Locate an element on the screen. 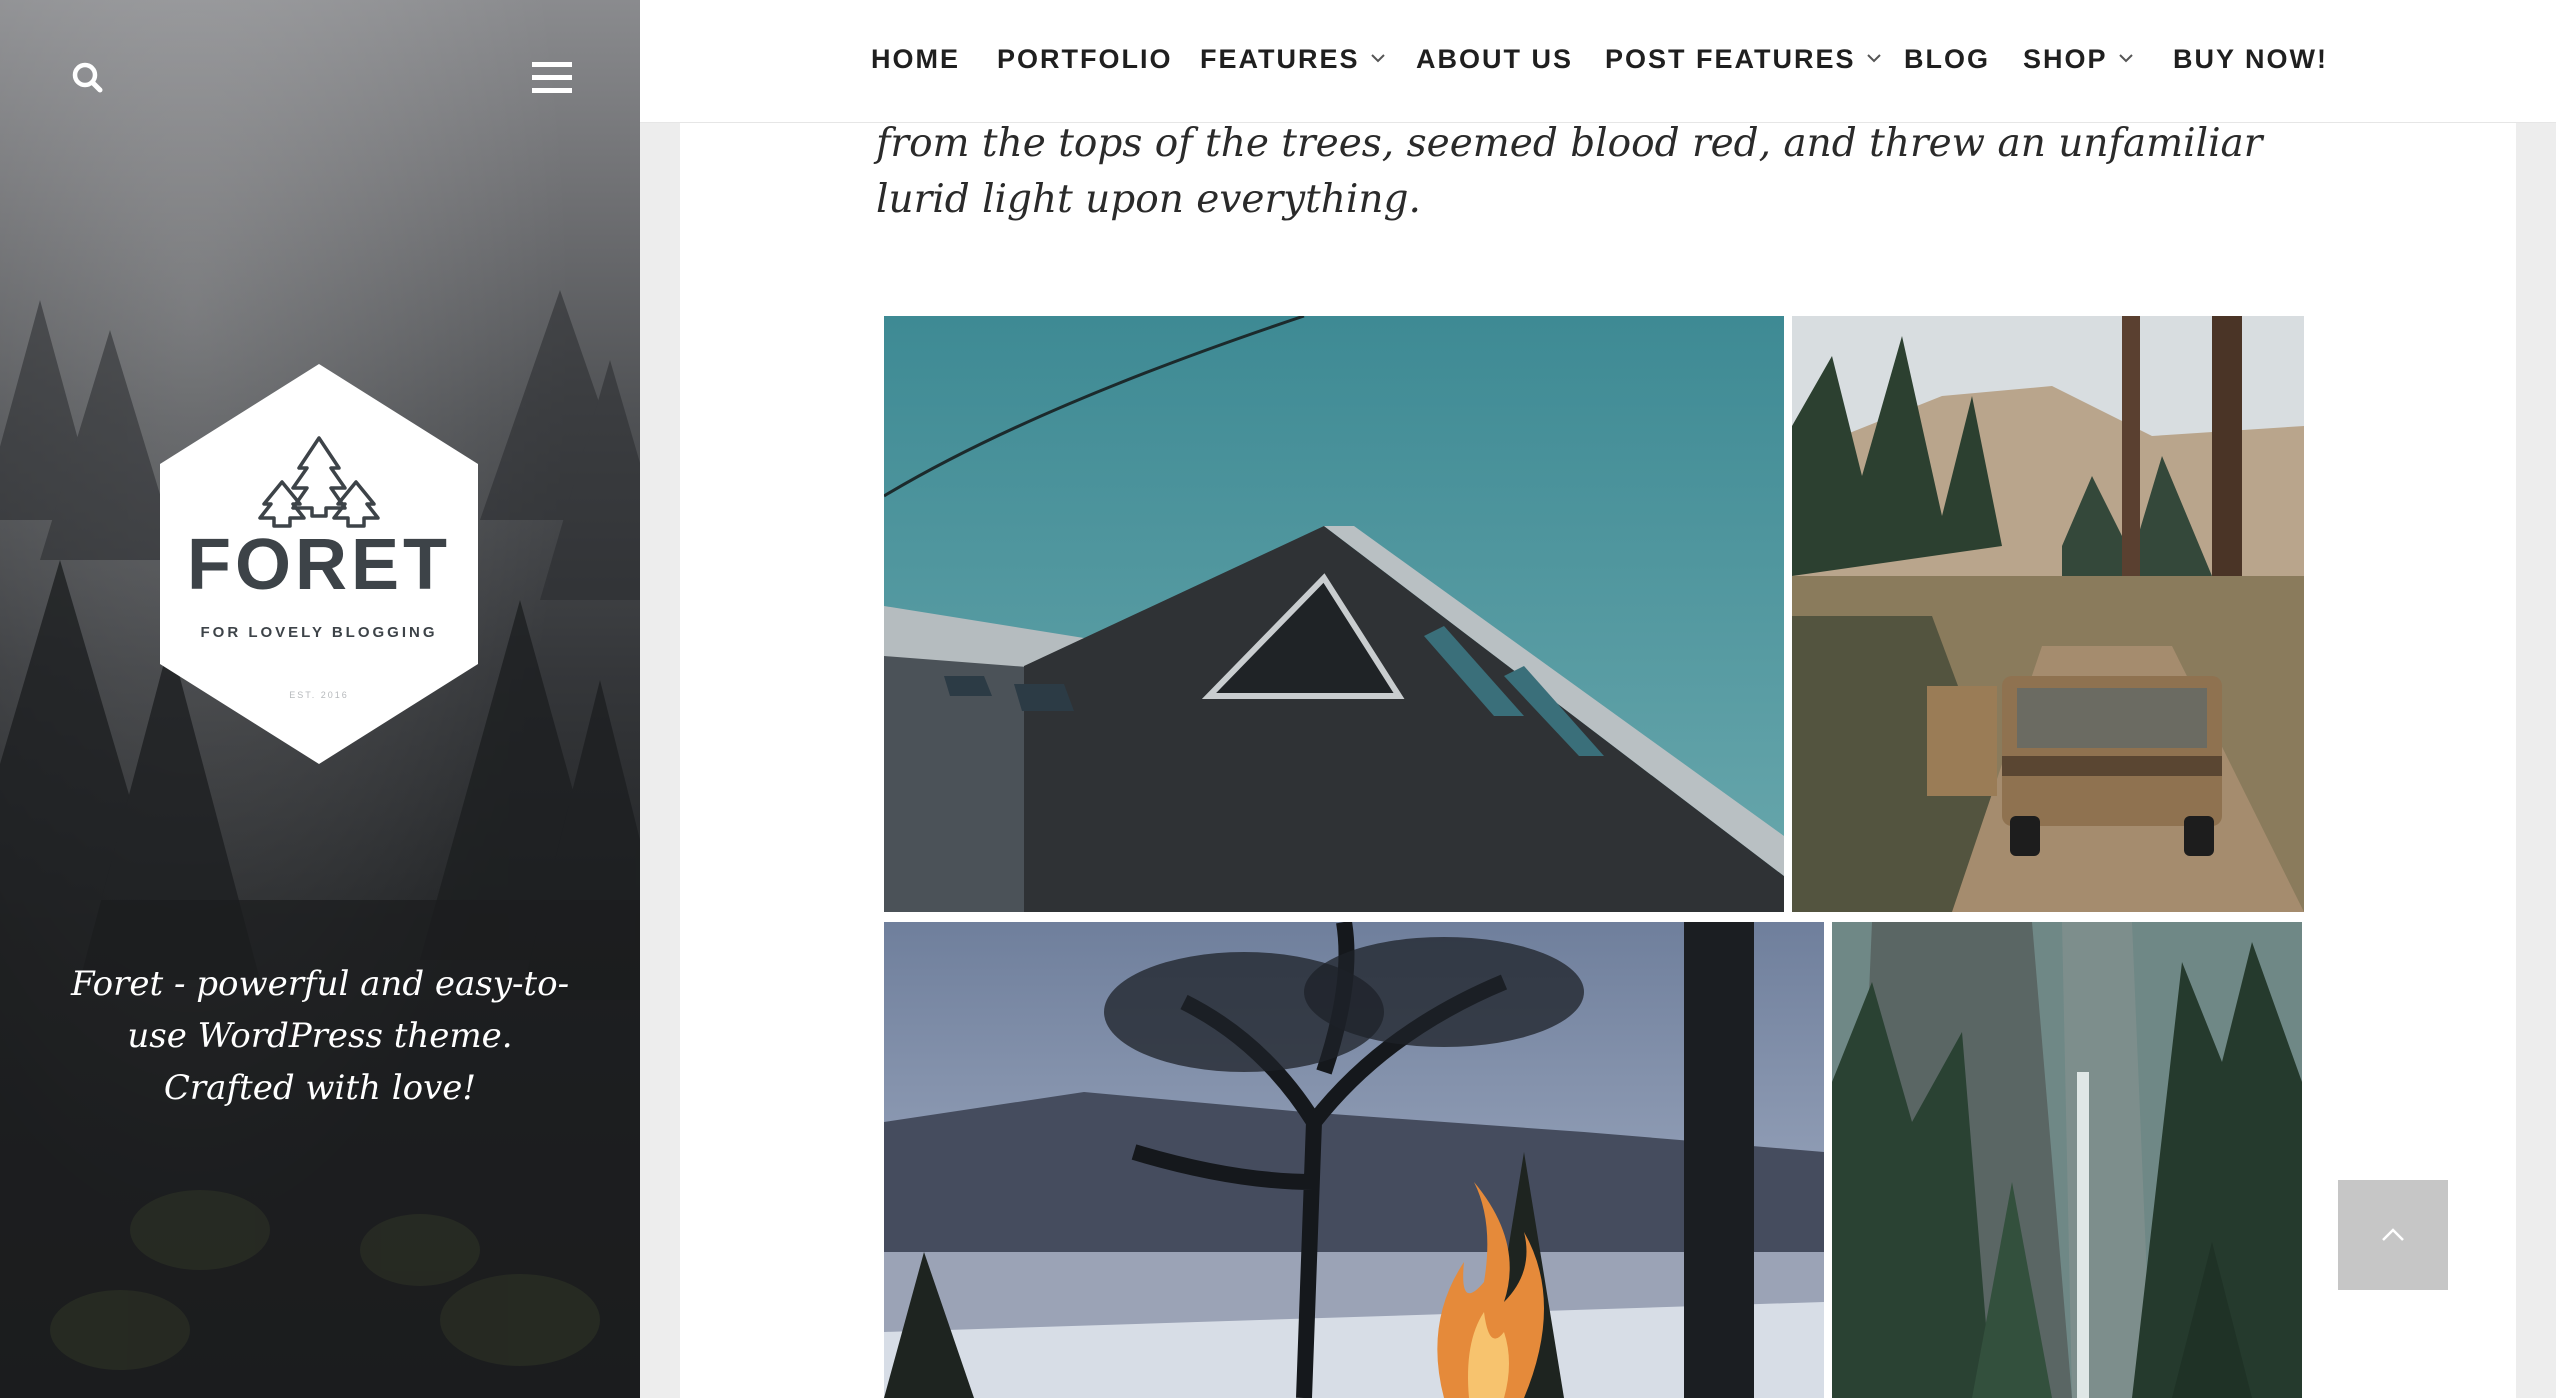 This screenshot has width=2556, height=1398. nav-label: FEATURES is located at coordinates (1280, 59).